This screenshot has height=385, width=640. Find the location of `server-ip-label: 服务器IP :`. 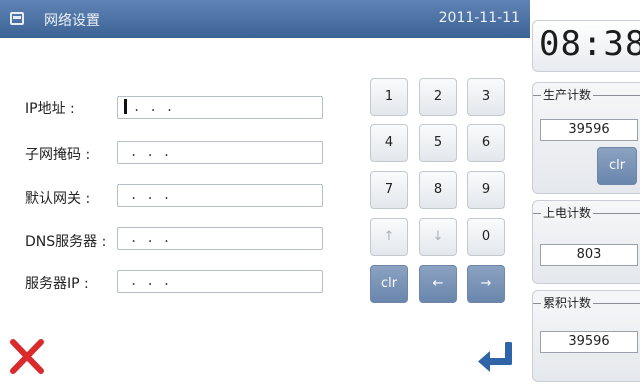

server-ip-label: 服务器IP : is located at coordinates (57, 284).